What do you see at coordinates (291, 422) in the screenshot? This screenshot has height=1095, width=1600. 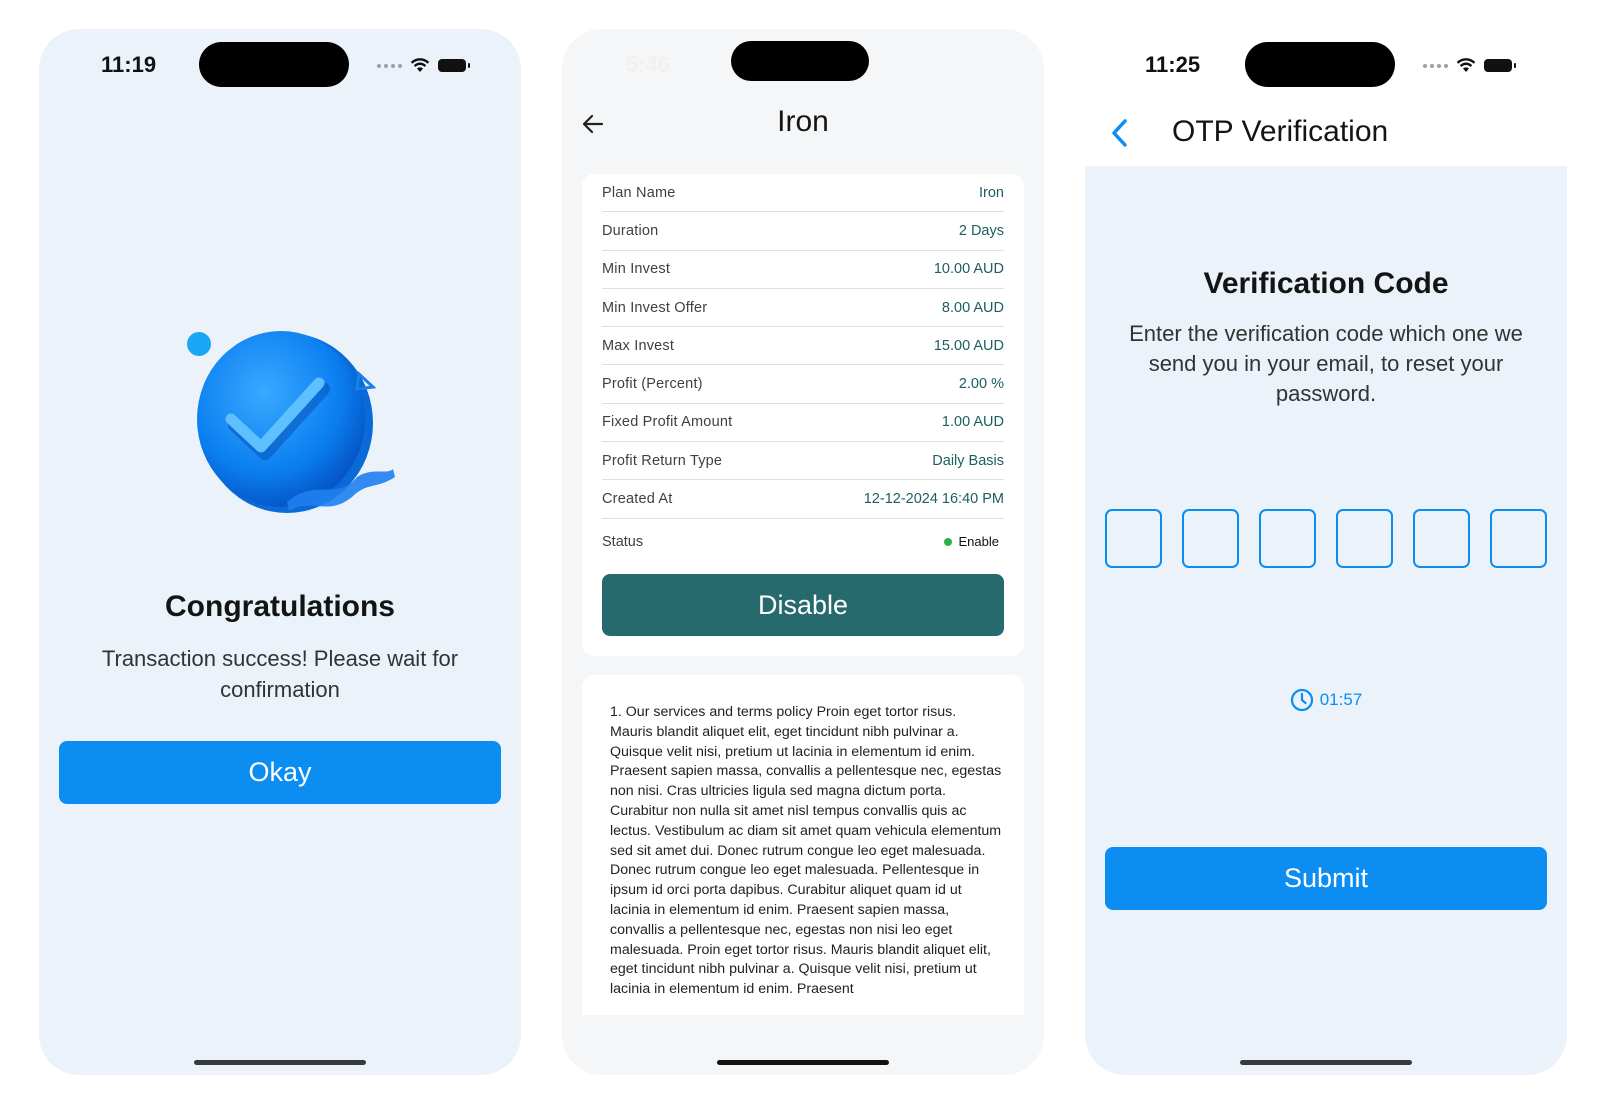 I see `success-check-illustration` at bounding box center [291, 422].